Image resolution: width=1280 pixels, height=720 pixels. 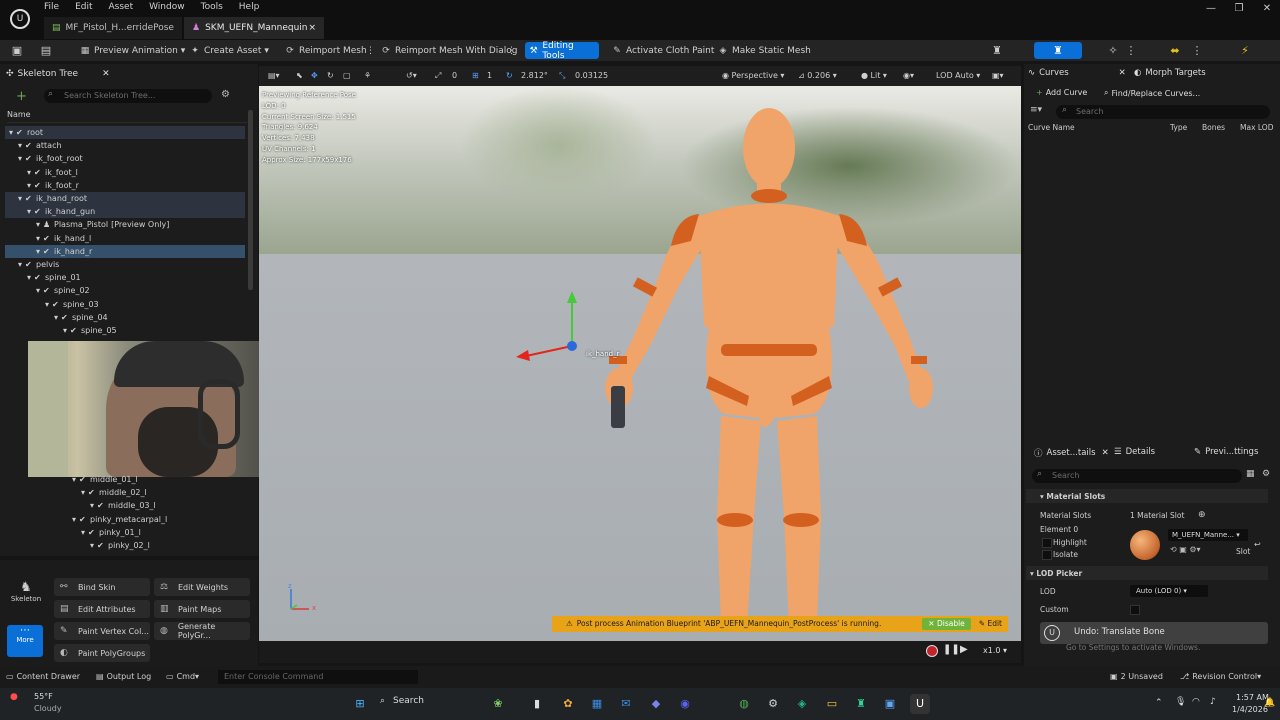 What do you see at coordinates (299, 76) in the screenshot?
I see `select-icon: ⬉` at bounding box center [299, 76].